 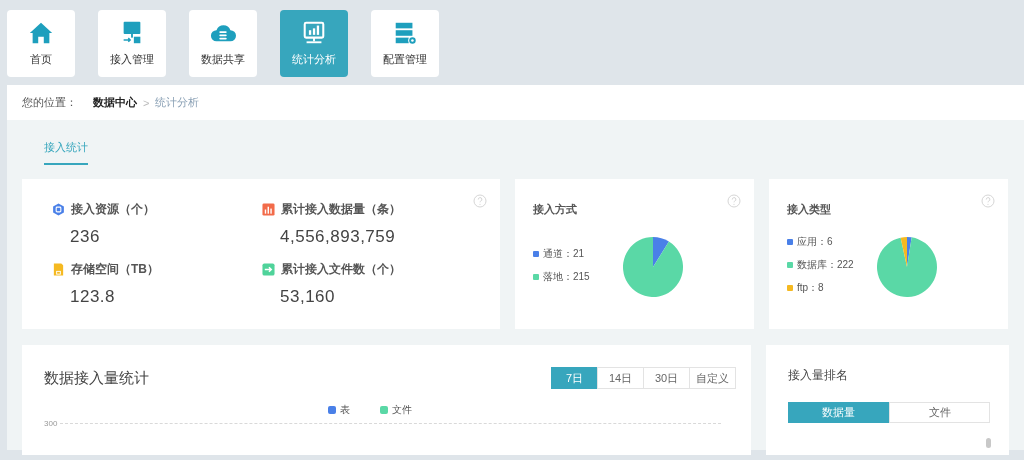 I want to click on stat-label: 存储空间（TB）, so click(x=115, y=269).